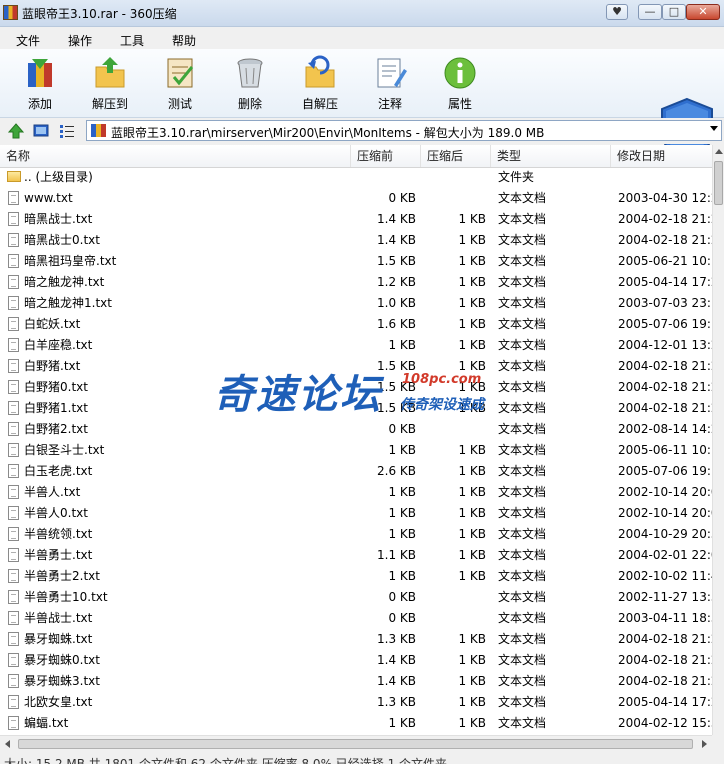 This screenshot has width=724, height=764. I want to click on horizontal-scroll-thumb, so click(355, 744).